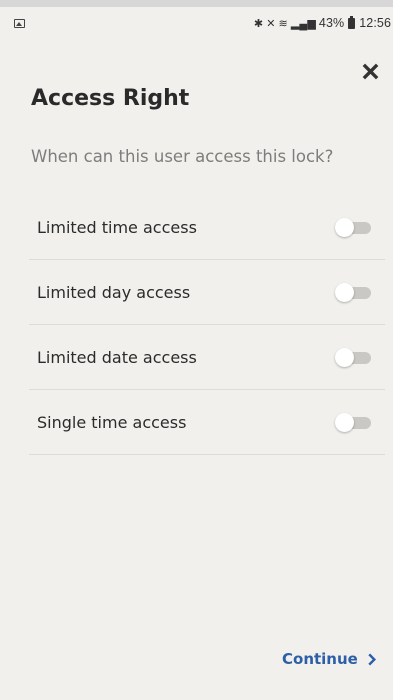  Describe the element at coordinates (331, 23) in the screenshot. I see `battery-percent: 43%` at that location.